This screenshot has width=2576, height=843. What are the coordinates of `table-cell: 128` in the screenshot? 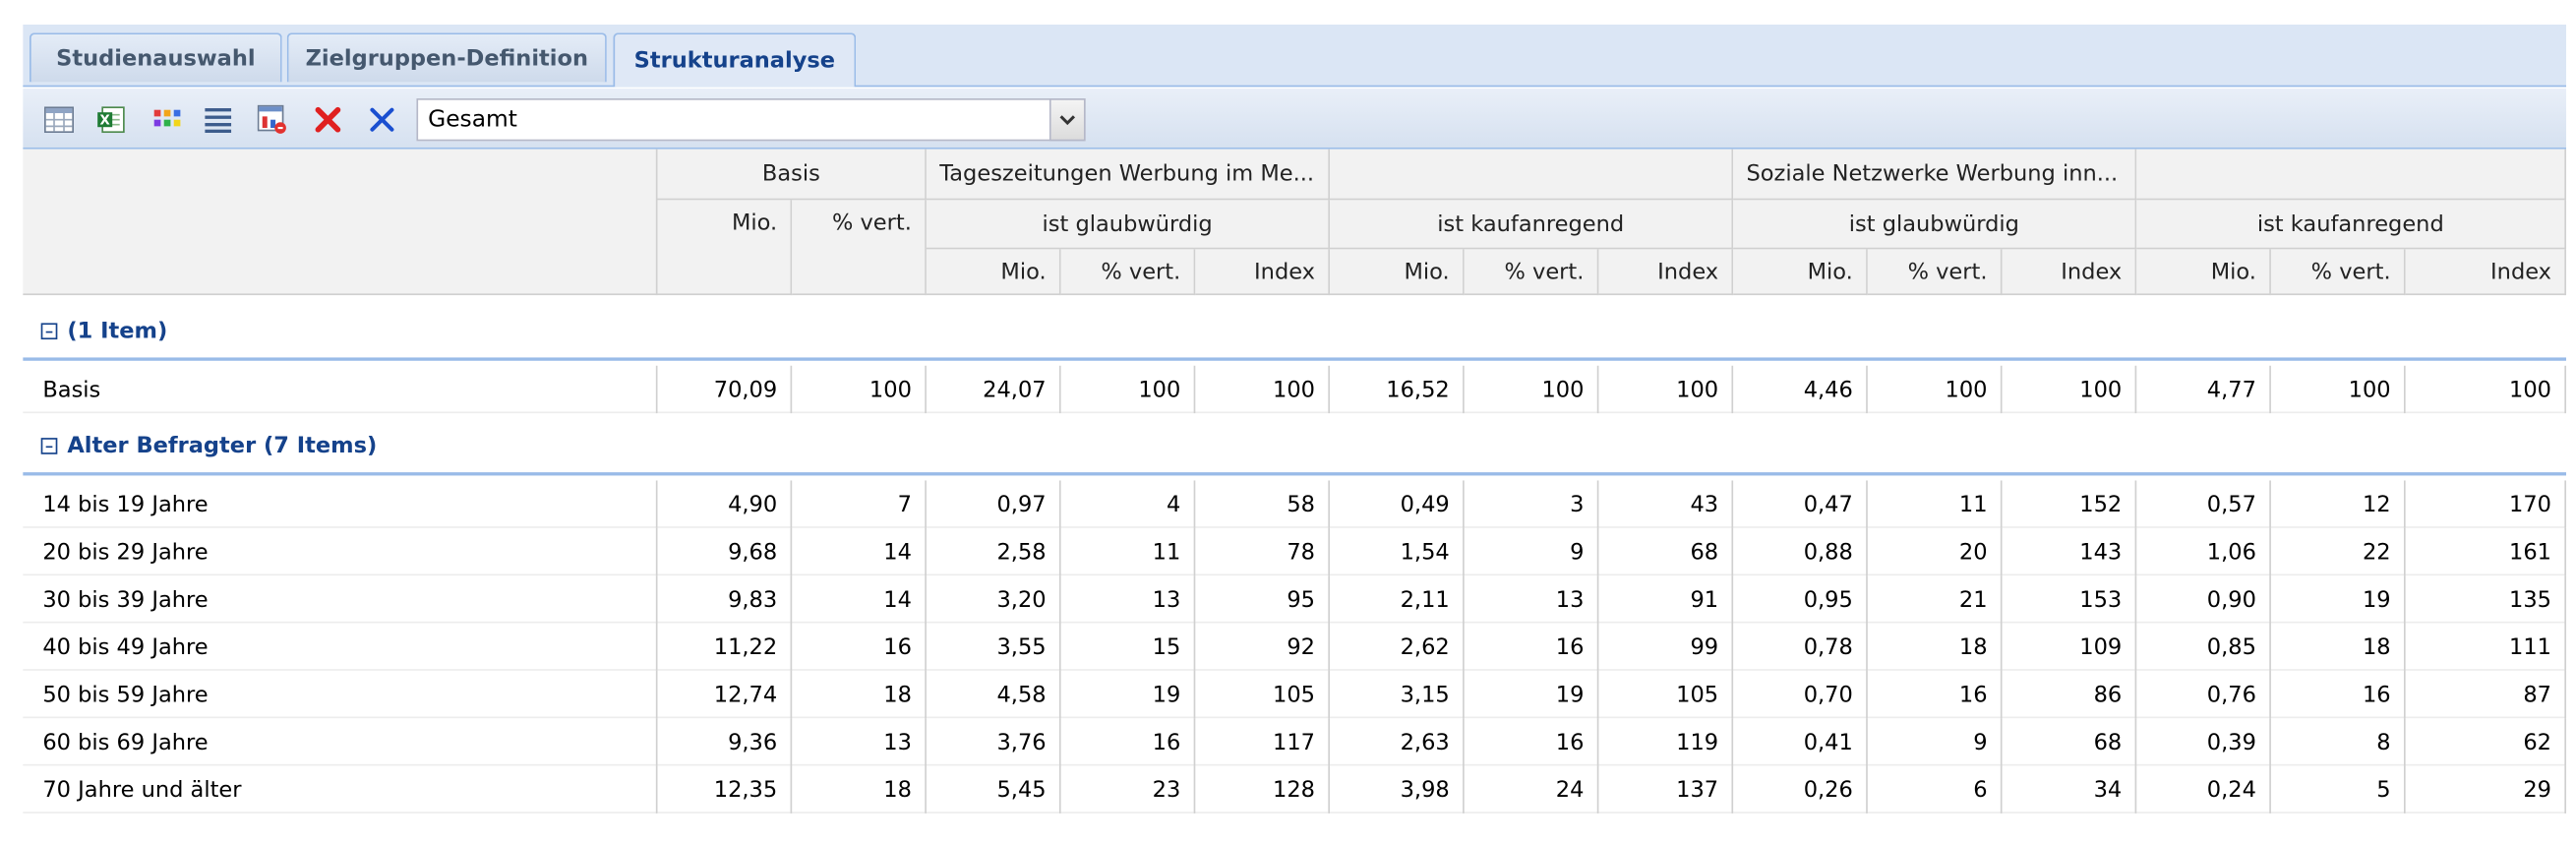 It's located at (1263, 789).